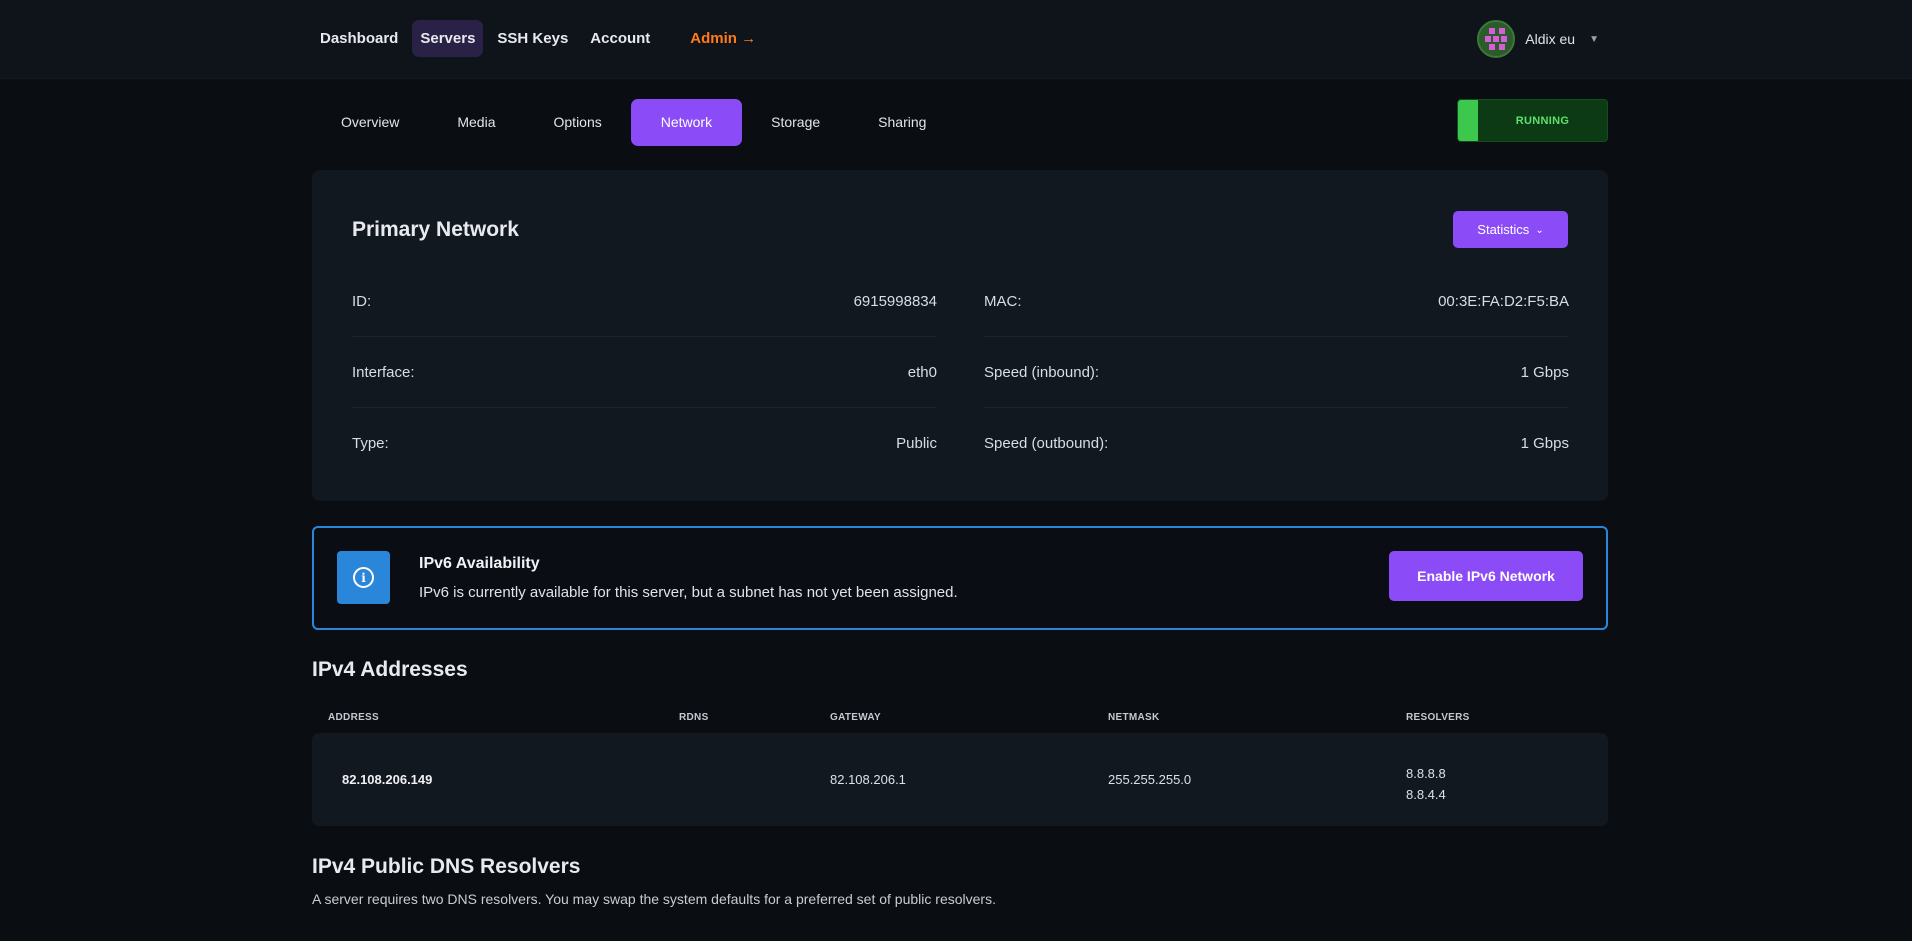 Image resolution: width=1912 pixels, height=941 pixels. I want to click on tab-overview: Overview, so click(370, 122).